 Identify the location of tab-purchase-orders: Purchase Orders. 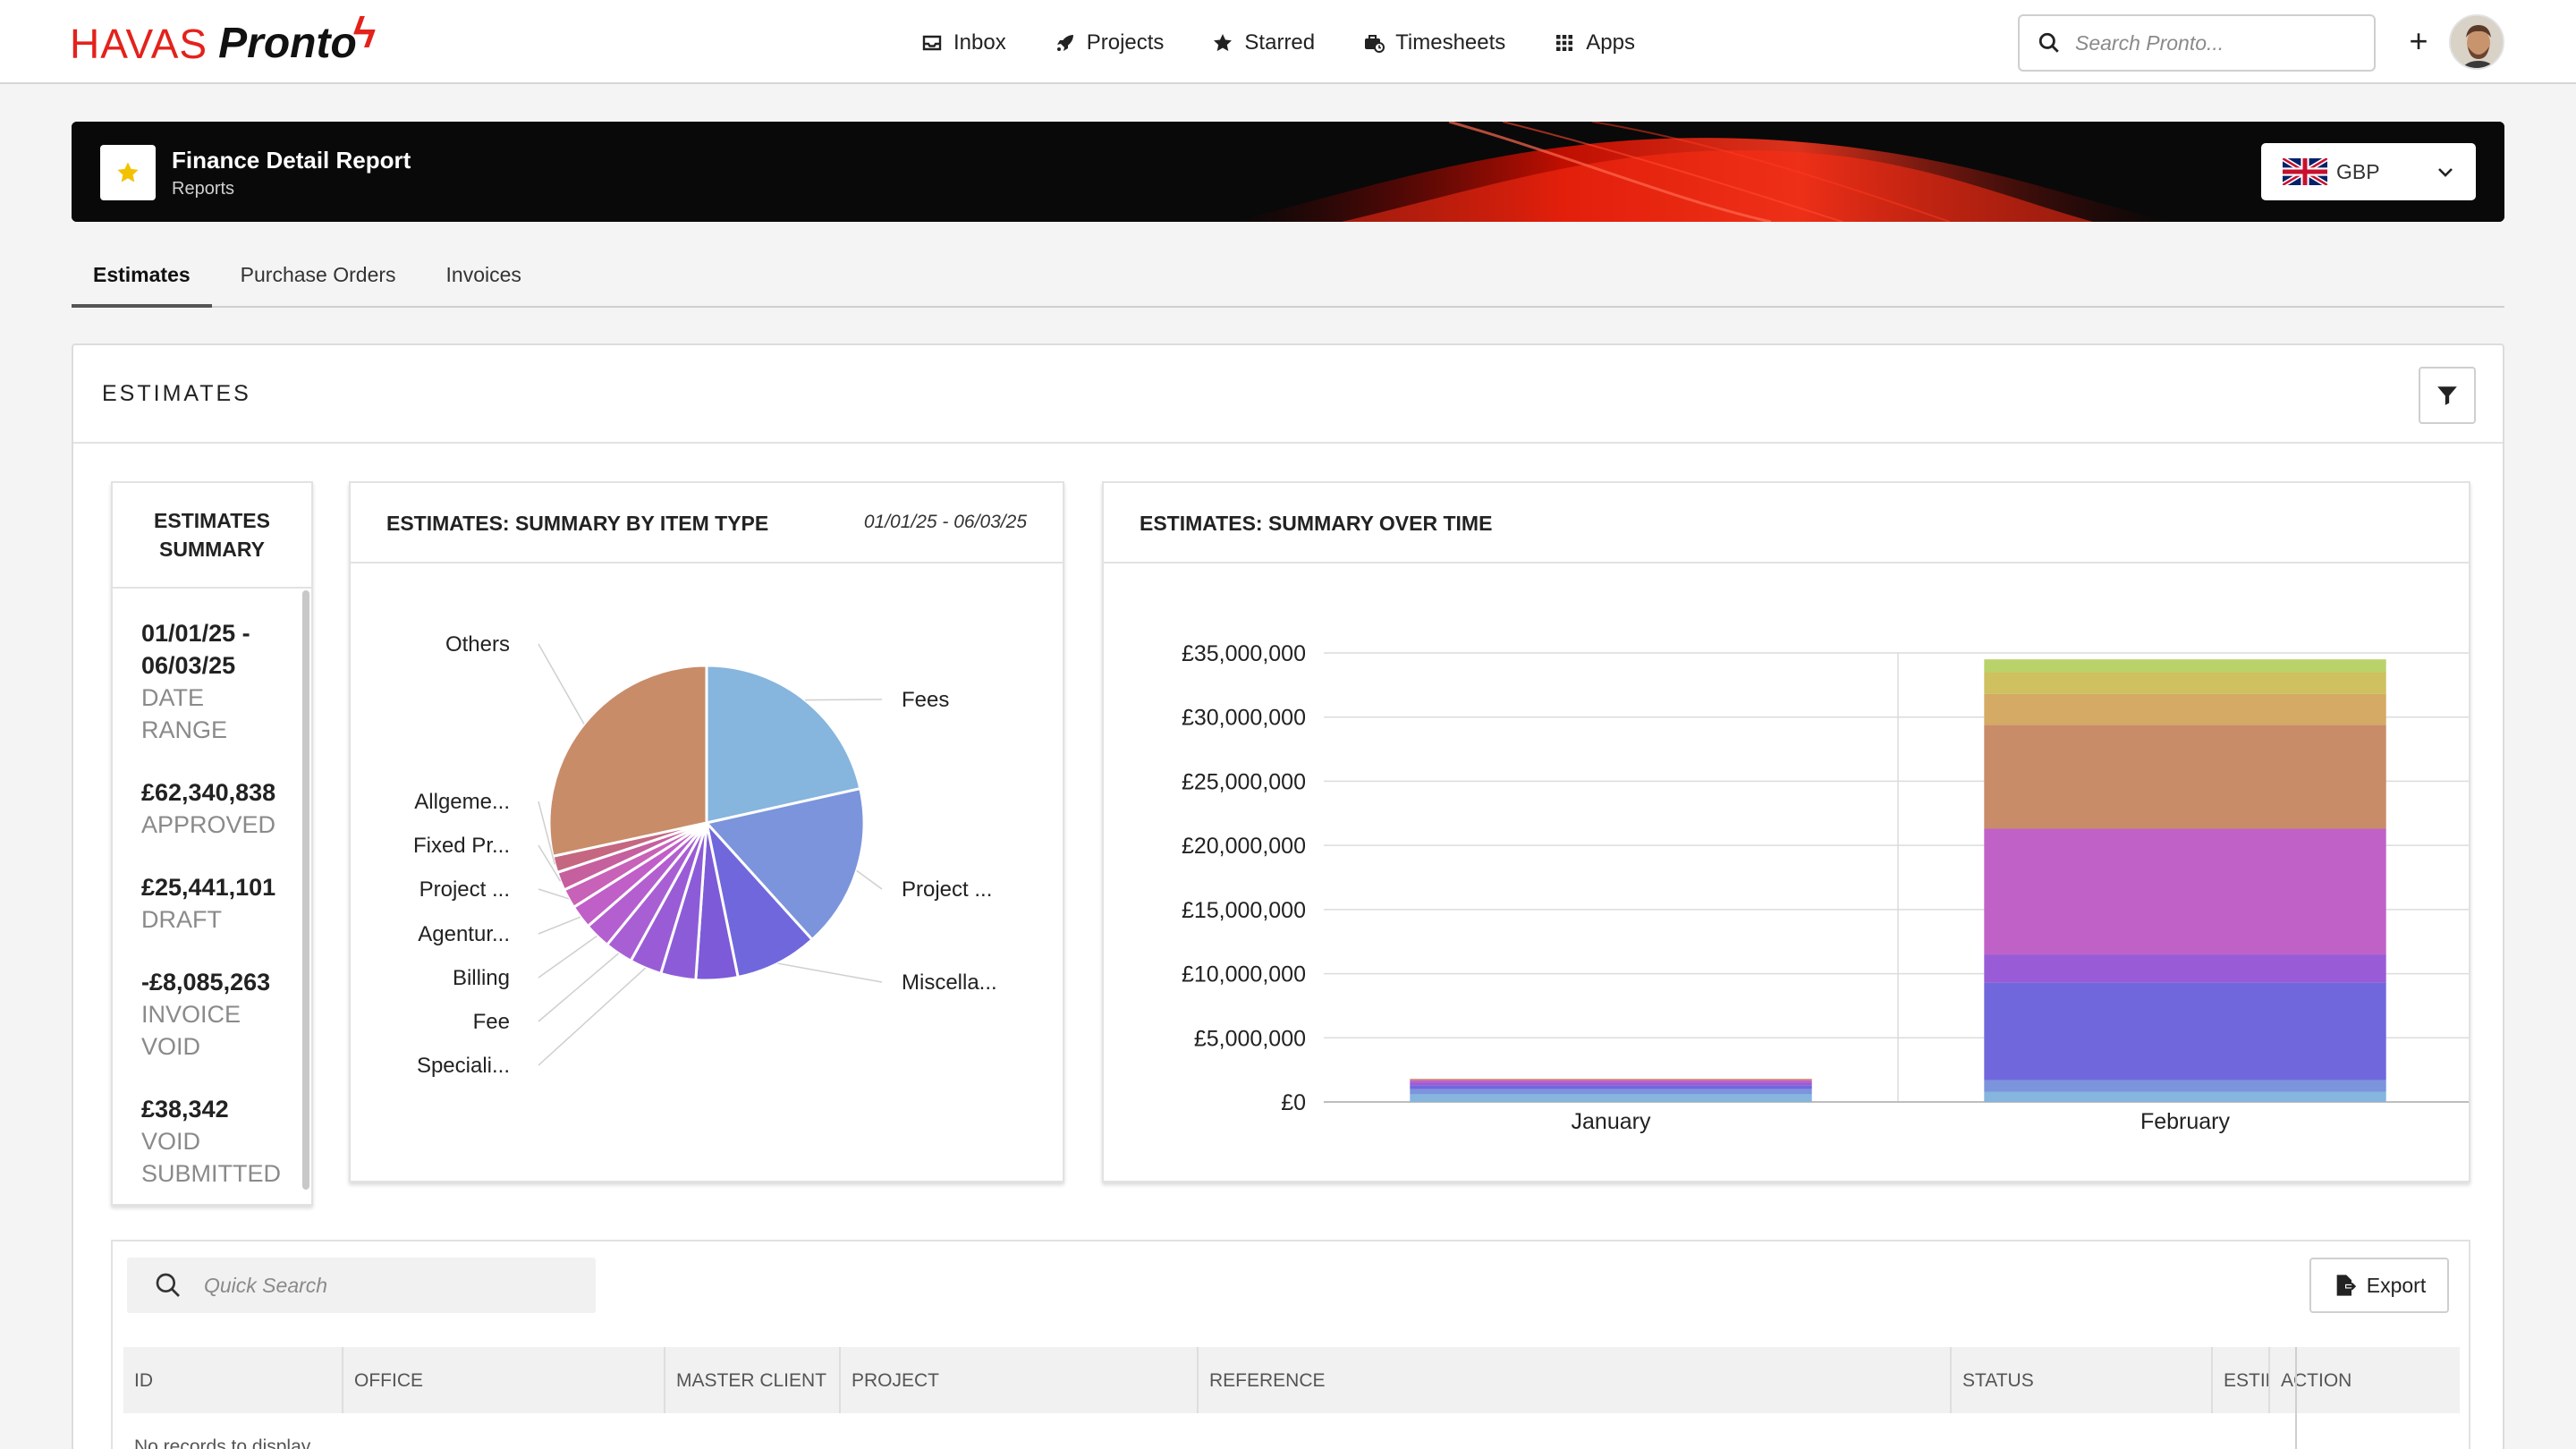
(318, 281).